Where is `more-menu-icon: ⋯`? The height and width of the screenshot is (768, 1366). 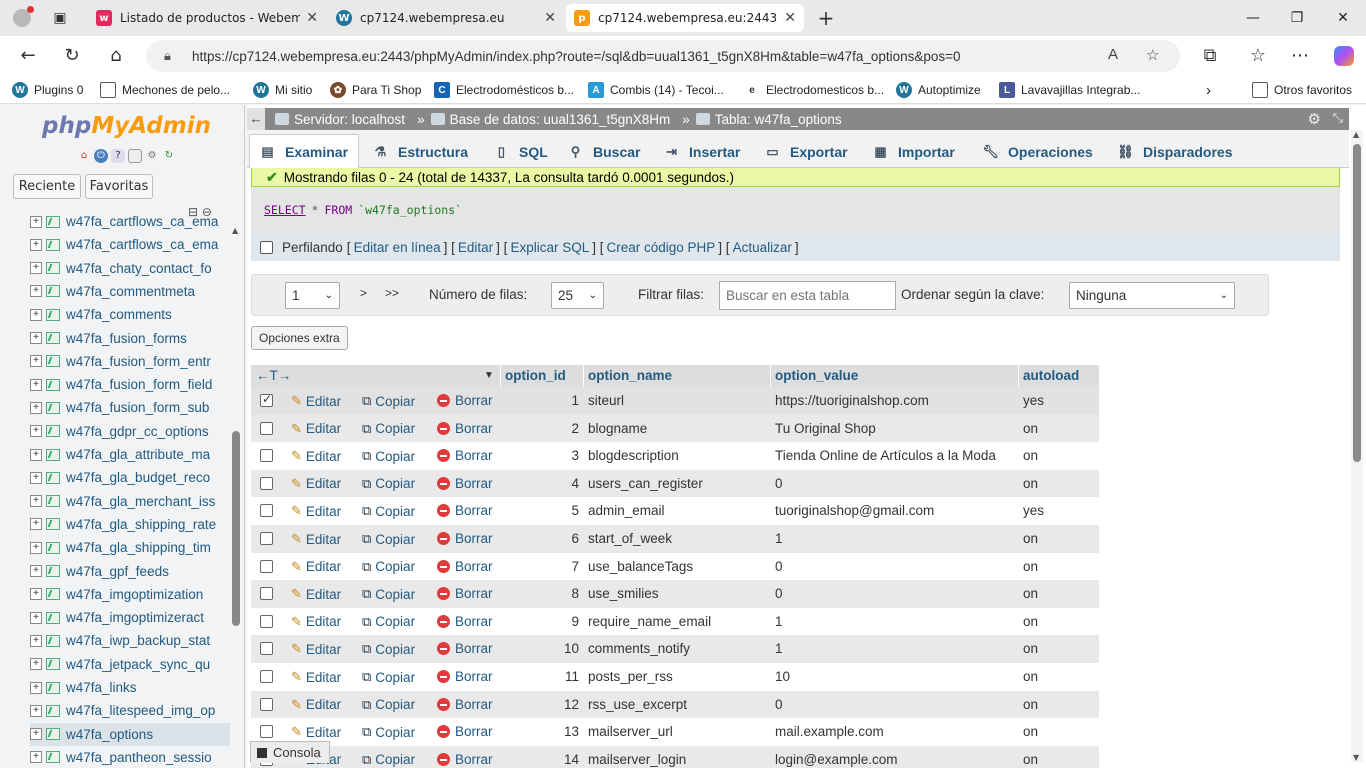 more-menu-icon: ⋯ is located at coordinates (1300, 56).